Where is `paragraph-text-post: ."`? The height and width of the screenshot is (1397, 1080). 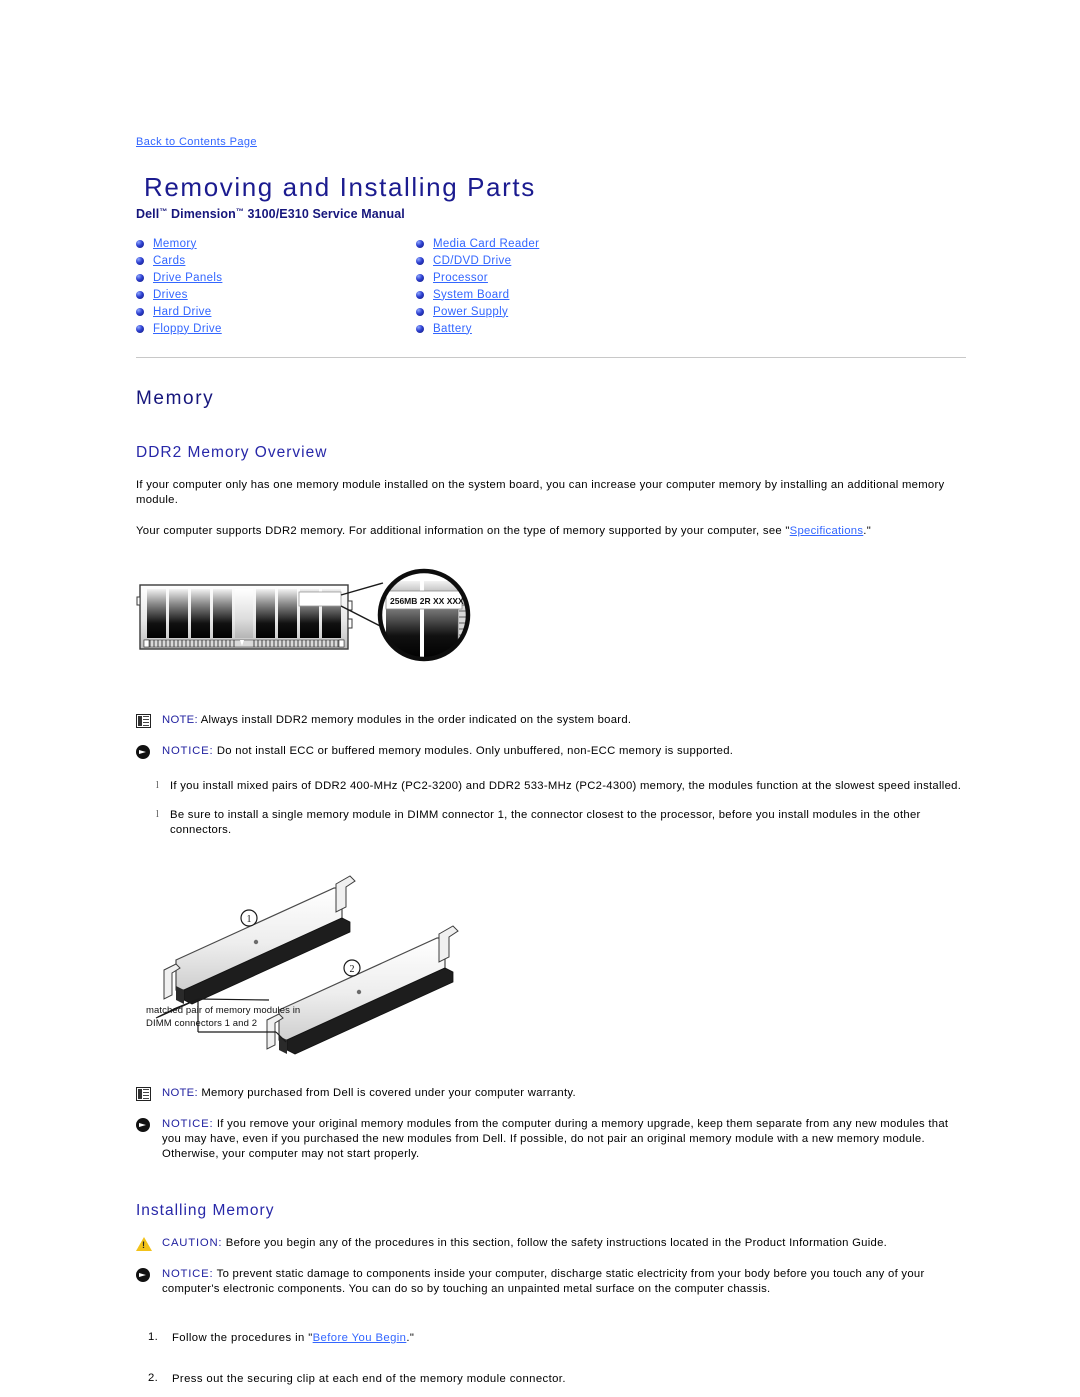 paragraph-text-post: ." is located at coordinates (867, 531).